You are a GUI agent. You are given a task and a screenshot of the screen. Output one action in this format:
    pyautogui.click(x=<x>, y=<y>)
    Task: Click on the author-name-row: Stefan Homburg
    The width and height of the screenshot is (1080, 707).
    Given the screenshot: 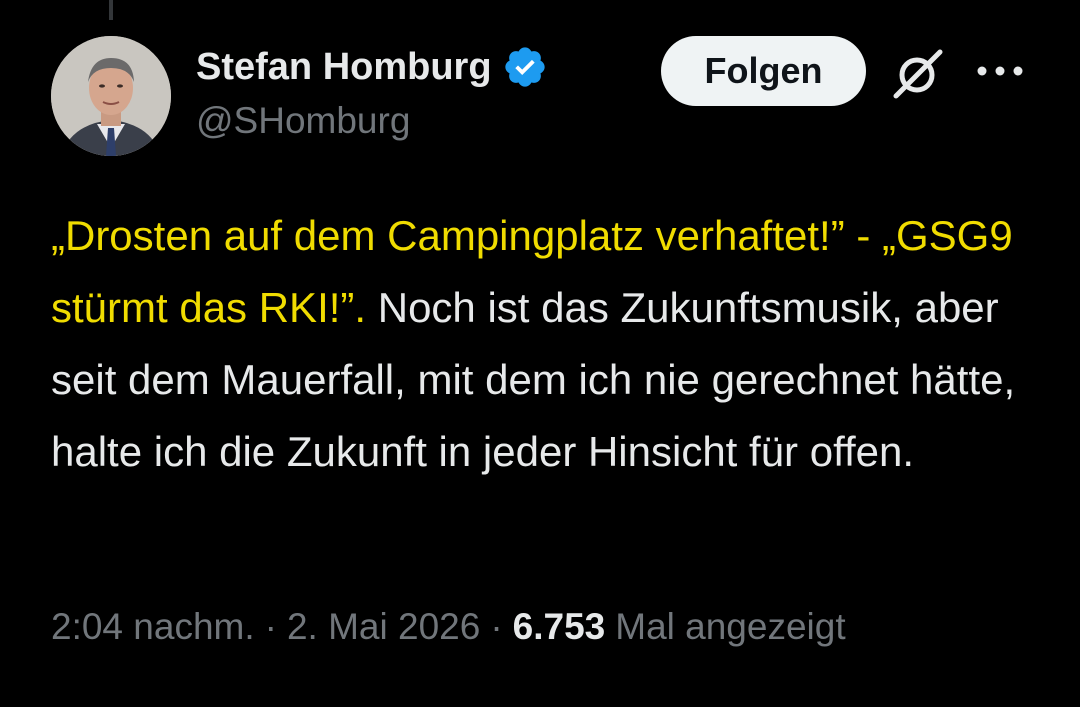 What is the action you would take?
    pyautogui.click(x=372, y=67)
    